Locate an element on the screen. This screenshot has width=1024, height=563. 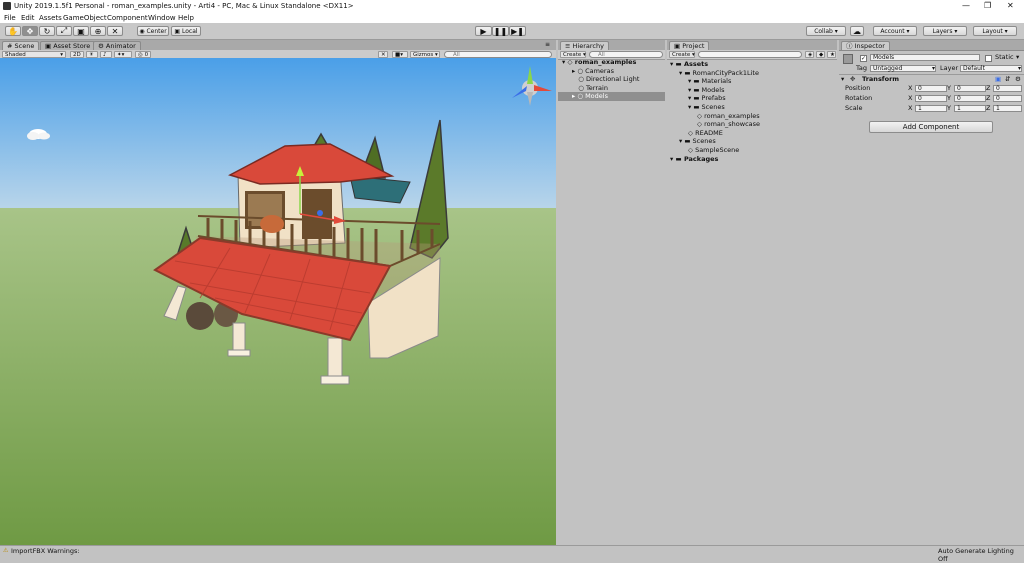
tag-dropdown: Untagged ▾ is located at coordinates (903, 68).